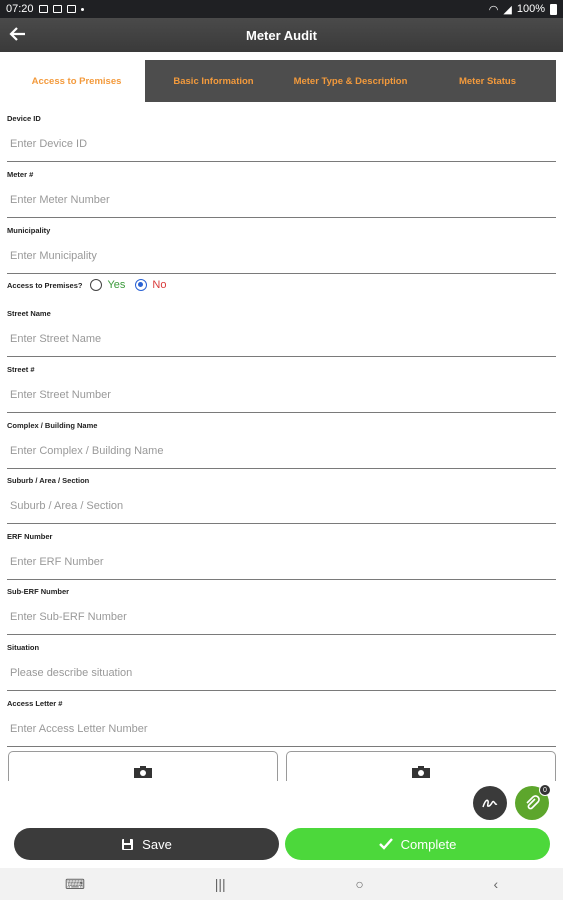  What do you see at coordinates (20, 9) in the screenshot?
I see `status-time: 07:20` at bounding box center [20, 9].